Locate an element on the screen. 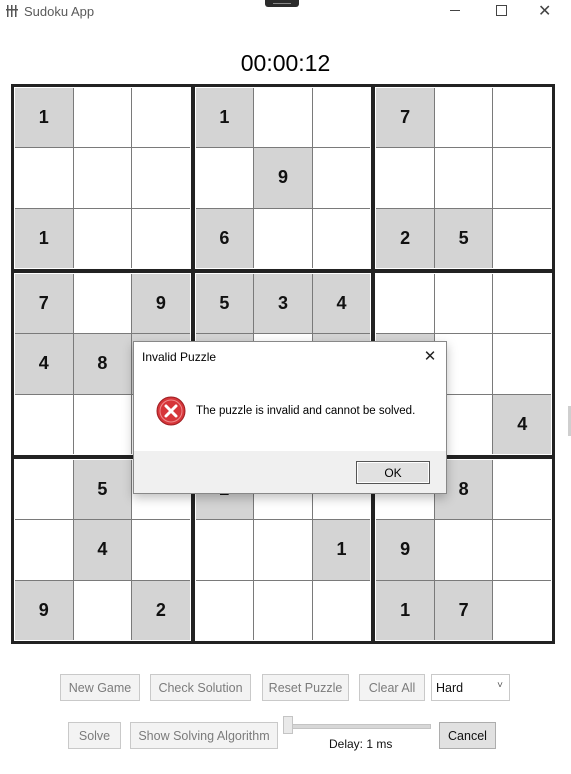 Image resolution: width=571 pixels, height=774 pixels. difficulty-select: Hard ˅ is located at coordinates (470, 687).